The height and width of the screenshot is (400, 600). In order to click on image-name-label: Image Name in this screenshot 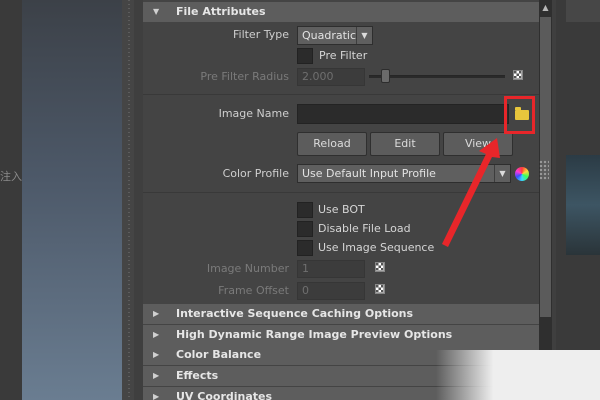, I will do `click(253, 113)`.